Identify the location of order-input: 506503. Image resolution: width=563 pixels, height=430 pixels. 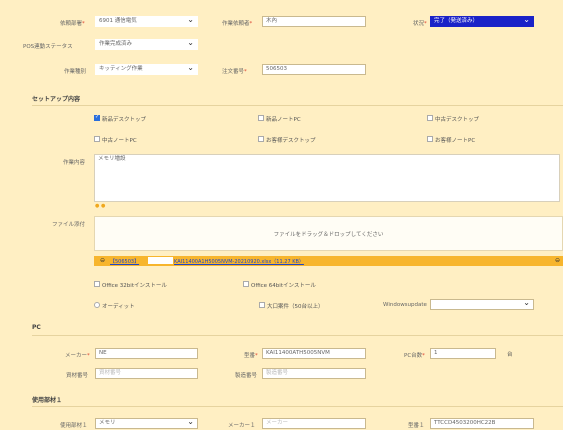
(314, 69).